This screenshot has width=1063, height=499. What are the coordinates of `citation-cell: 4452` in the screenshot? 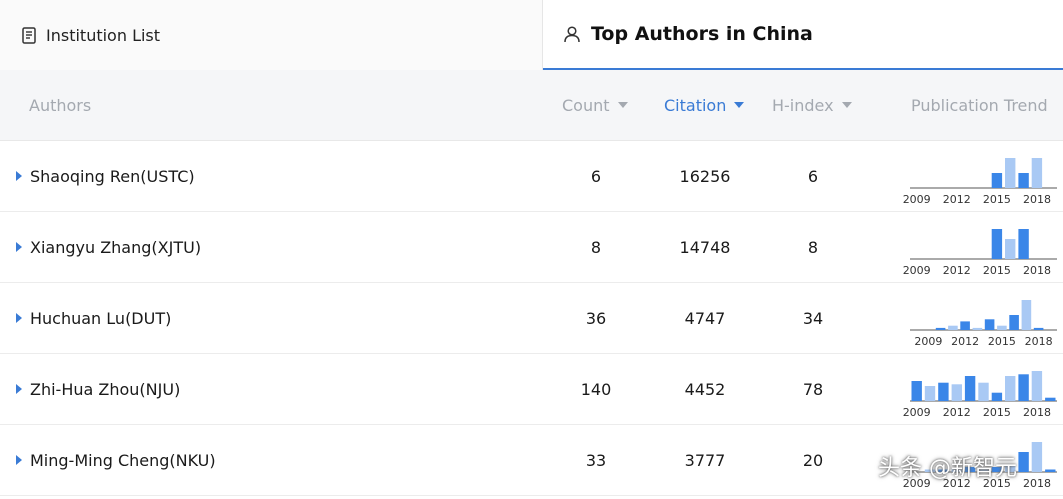 It's located at (705, 389).